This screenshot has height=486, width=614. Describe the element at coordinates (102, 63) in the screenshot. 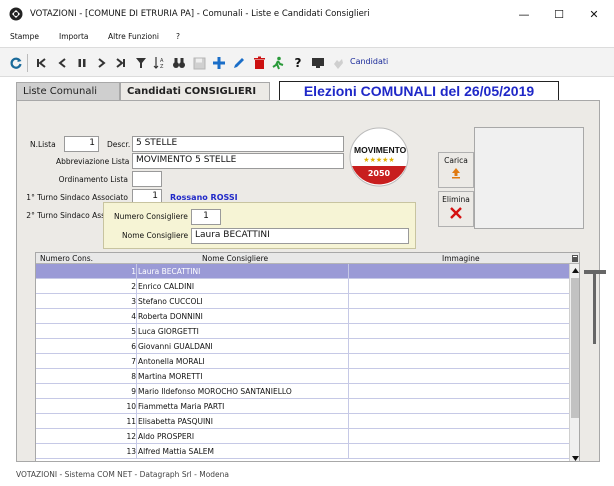

I see `next-record-icon` at that location.